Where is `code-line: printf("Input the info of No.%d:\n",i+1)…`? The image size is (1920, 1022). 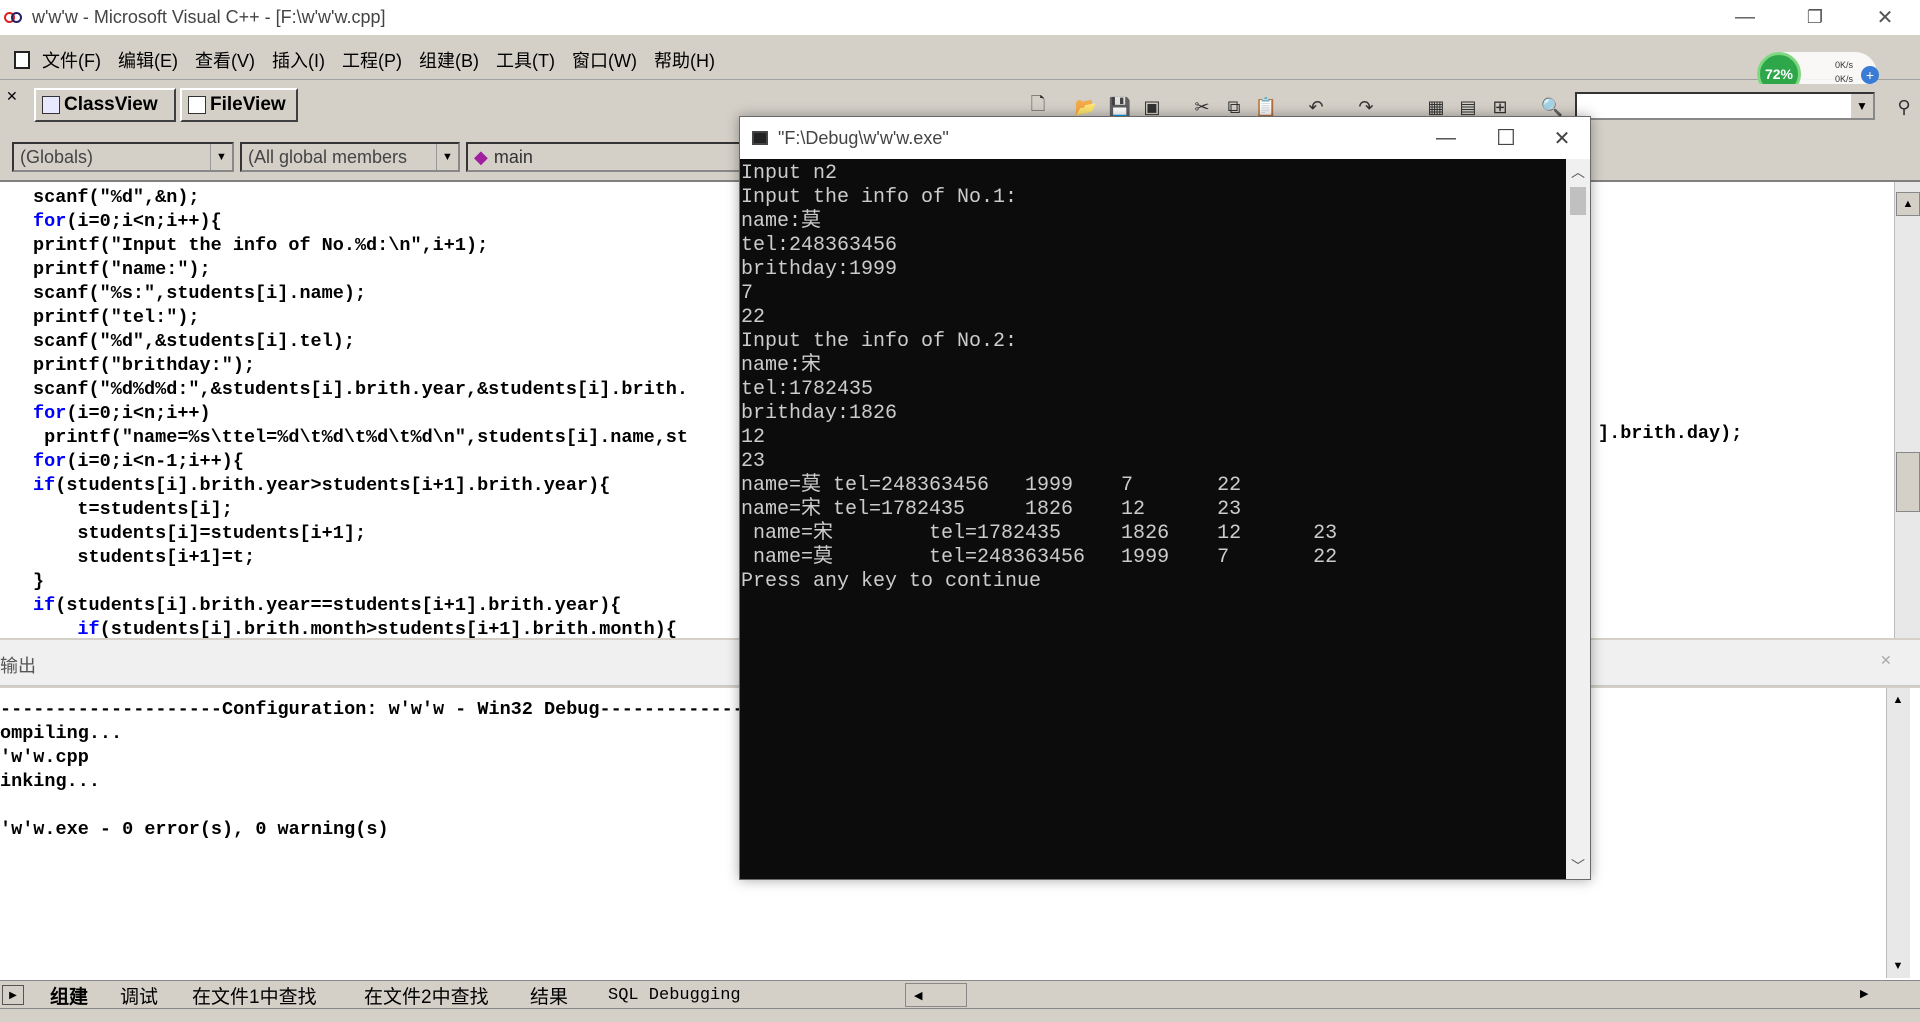 code-line: printf("Input the info of No.%d:\n",i+1)… is located at coordinates (261, 245).